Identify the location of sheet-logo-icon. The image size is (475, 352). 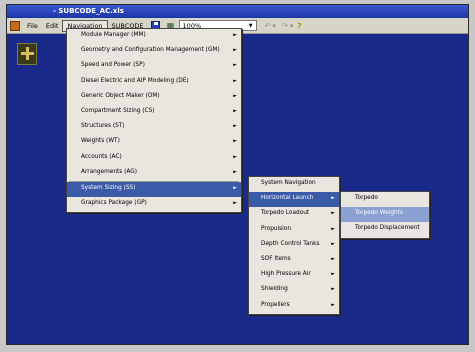
(27, 54).